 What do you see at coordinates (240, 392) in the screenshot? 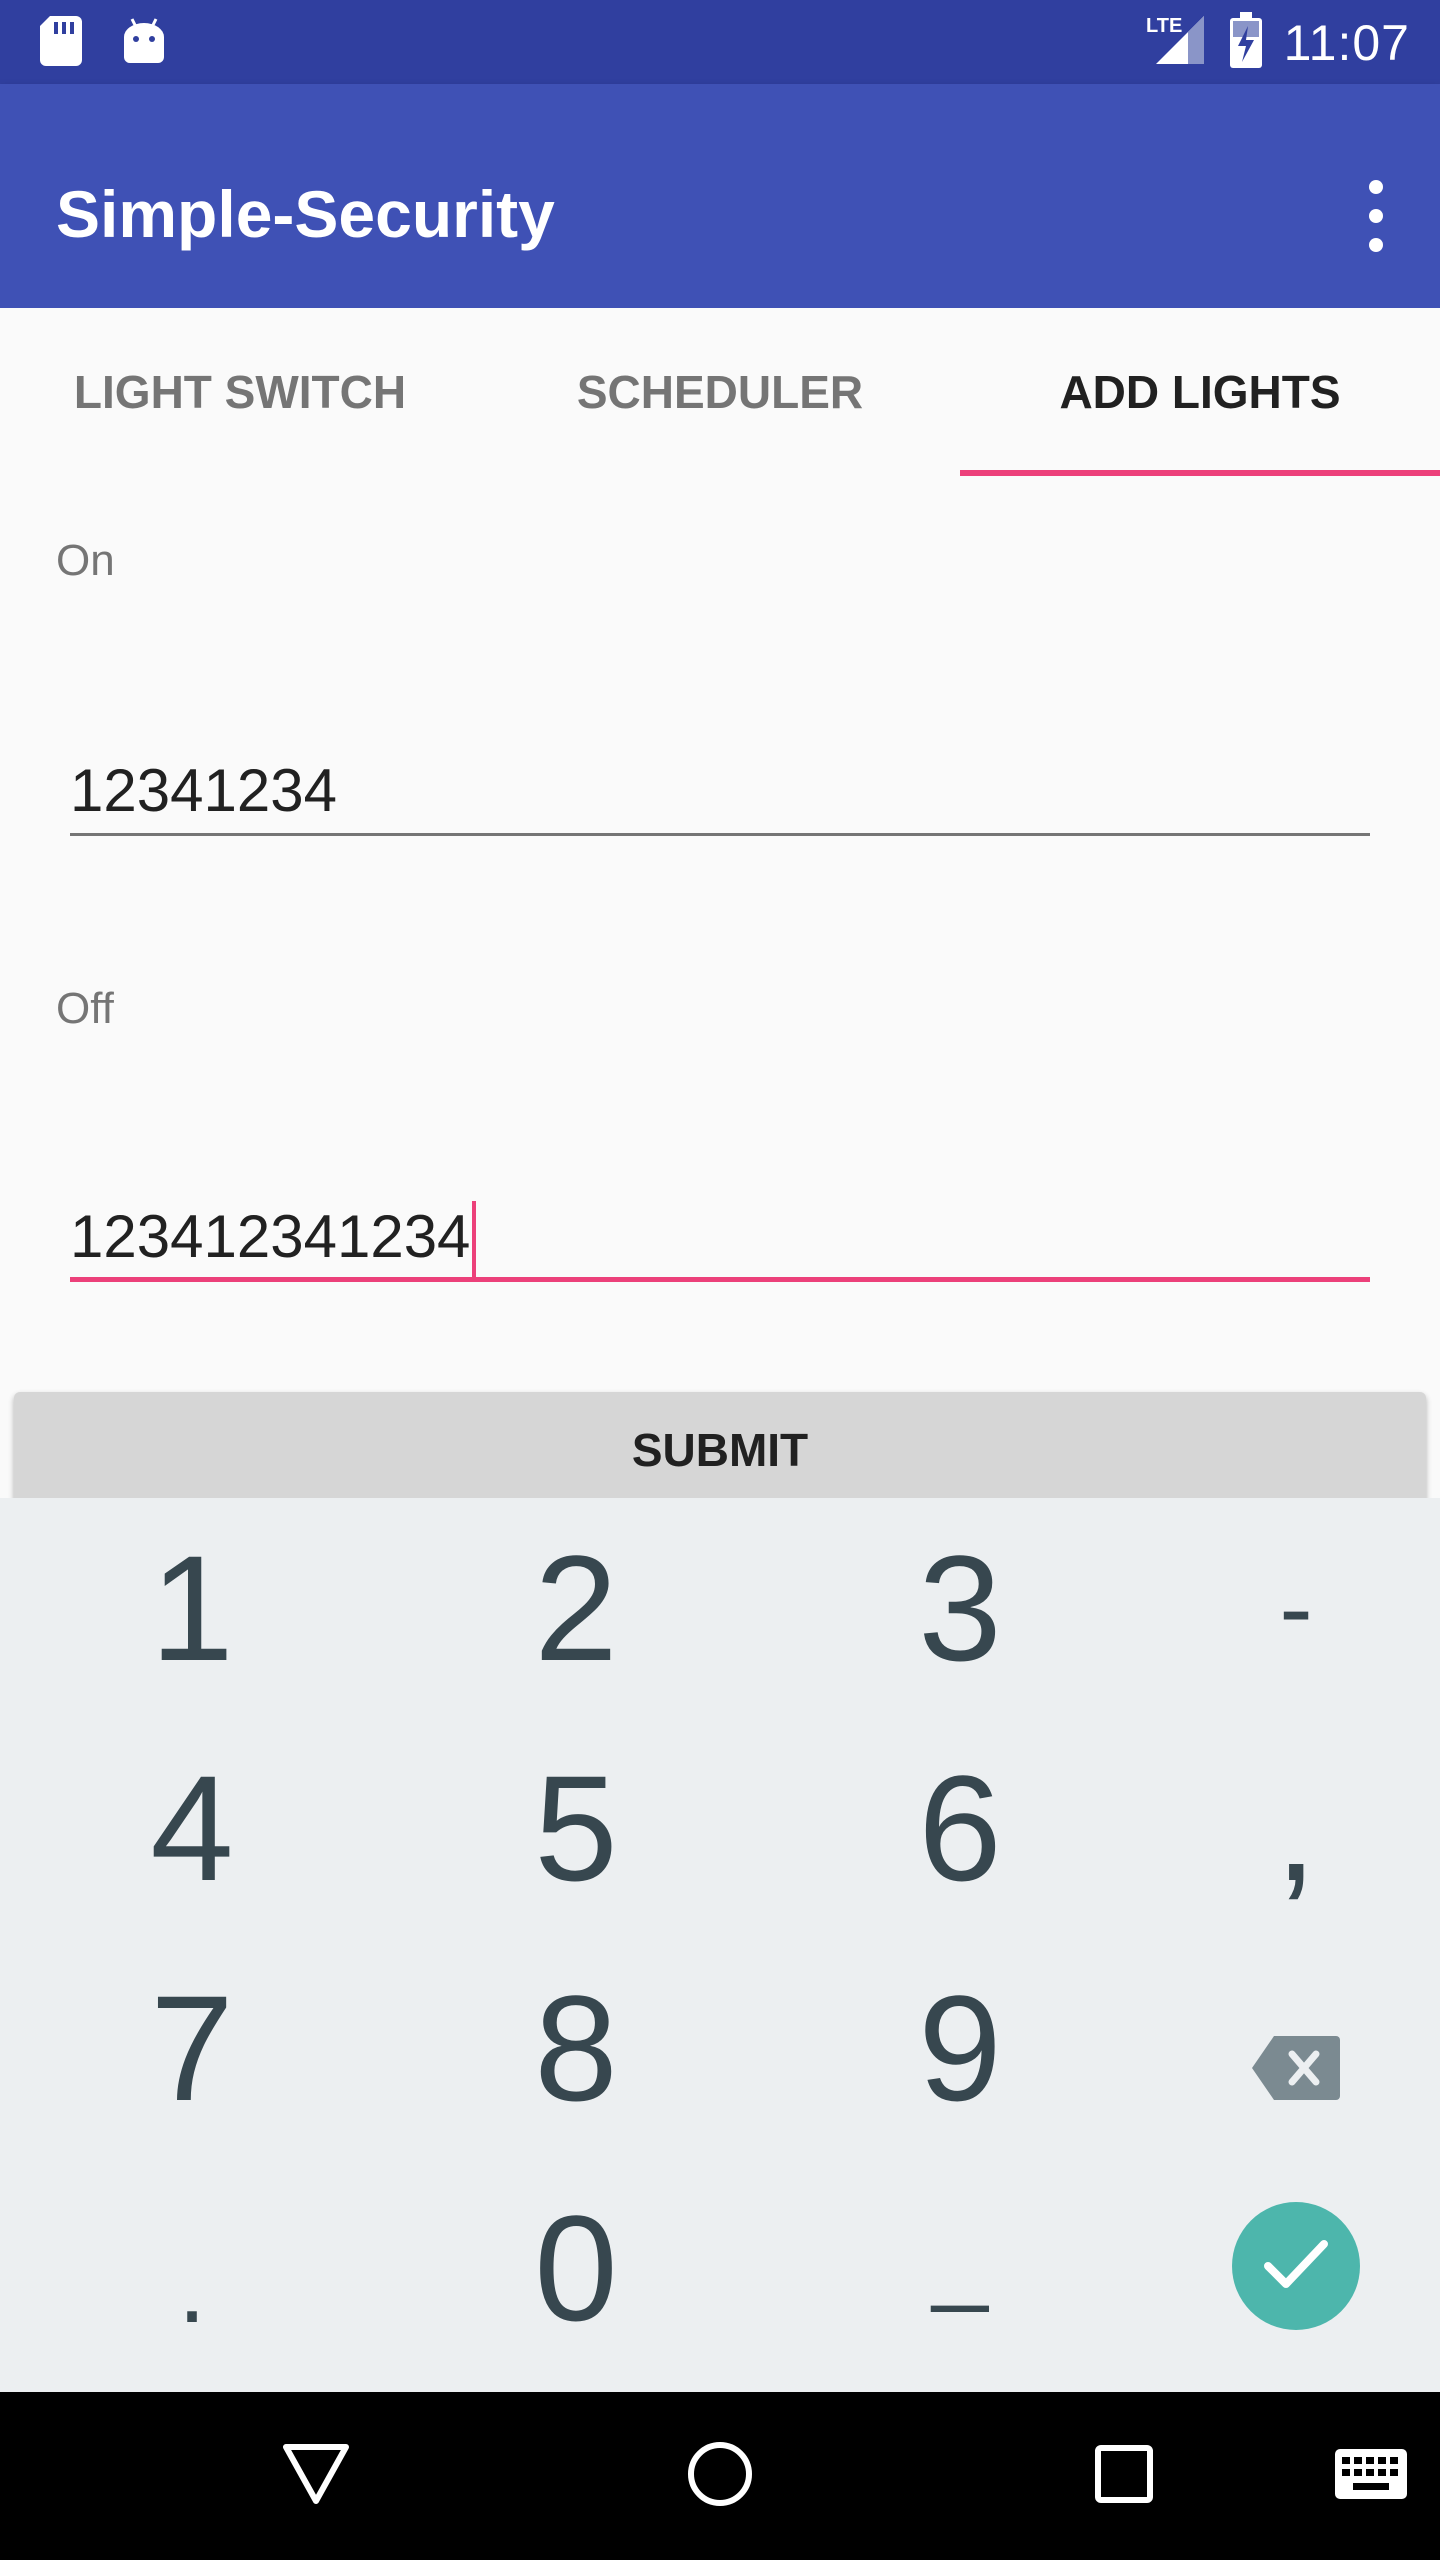
I see `tab-light-switch: LIGHT SWITCH` at bounding box center [240, 392].